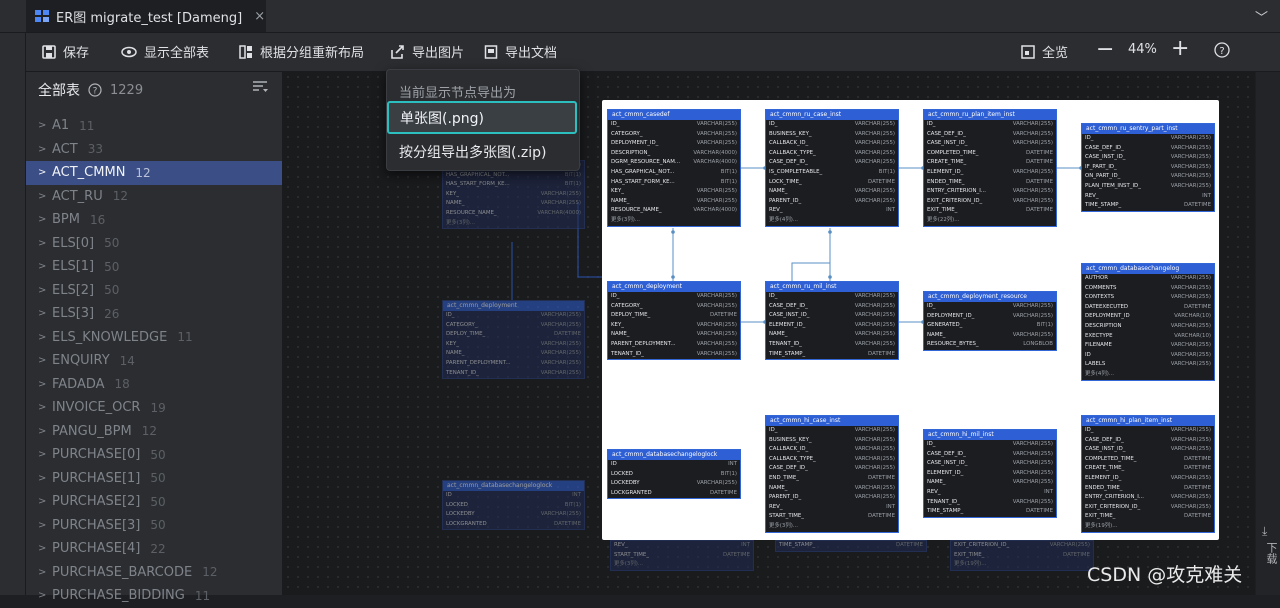  What do you see at coordinates (886, 171) in the screenshot?
I see `column-type: BIT(1)` at bounding box center [886, 171].